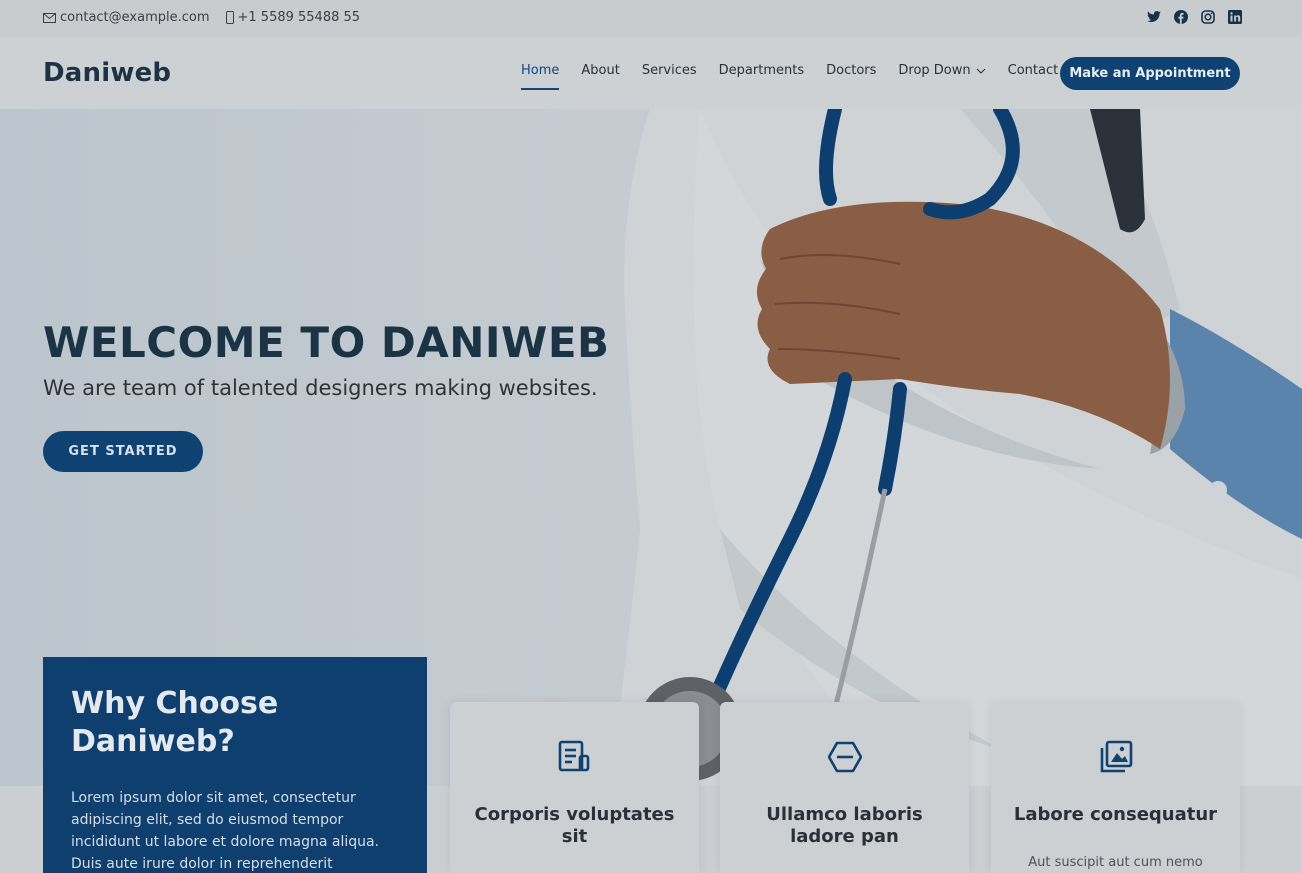 The image size is (1302, 873). What do you see at coordinates (1208, 17) in the screenshot?
I see `instagram-icon` at bounding box center [1208, 17].